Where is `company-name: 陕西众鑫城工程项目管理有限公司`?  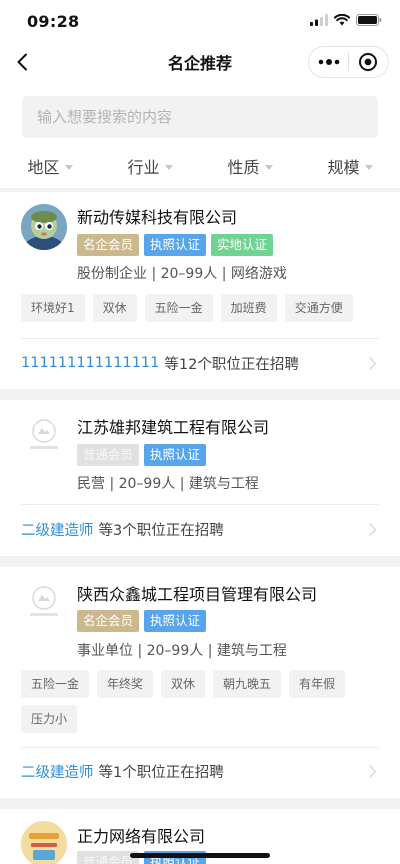 company-name: 陕西众鑫城工程项目管理有限公司 is located at coordinates (197, 594).